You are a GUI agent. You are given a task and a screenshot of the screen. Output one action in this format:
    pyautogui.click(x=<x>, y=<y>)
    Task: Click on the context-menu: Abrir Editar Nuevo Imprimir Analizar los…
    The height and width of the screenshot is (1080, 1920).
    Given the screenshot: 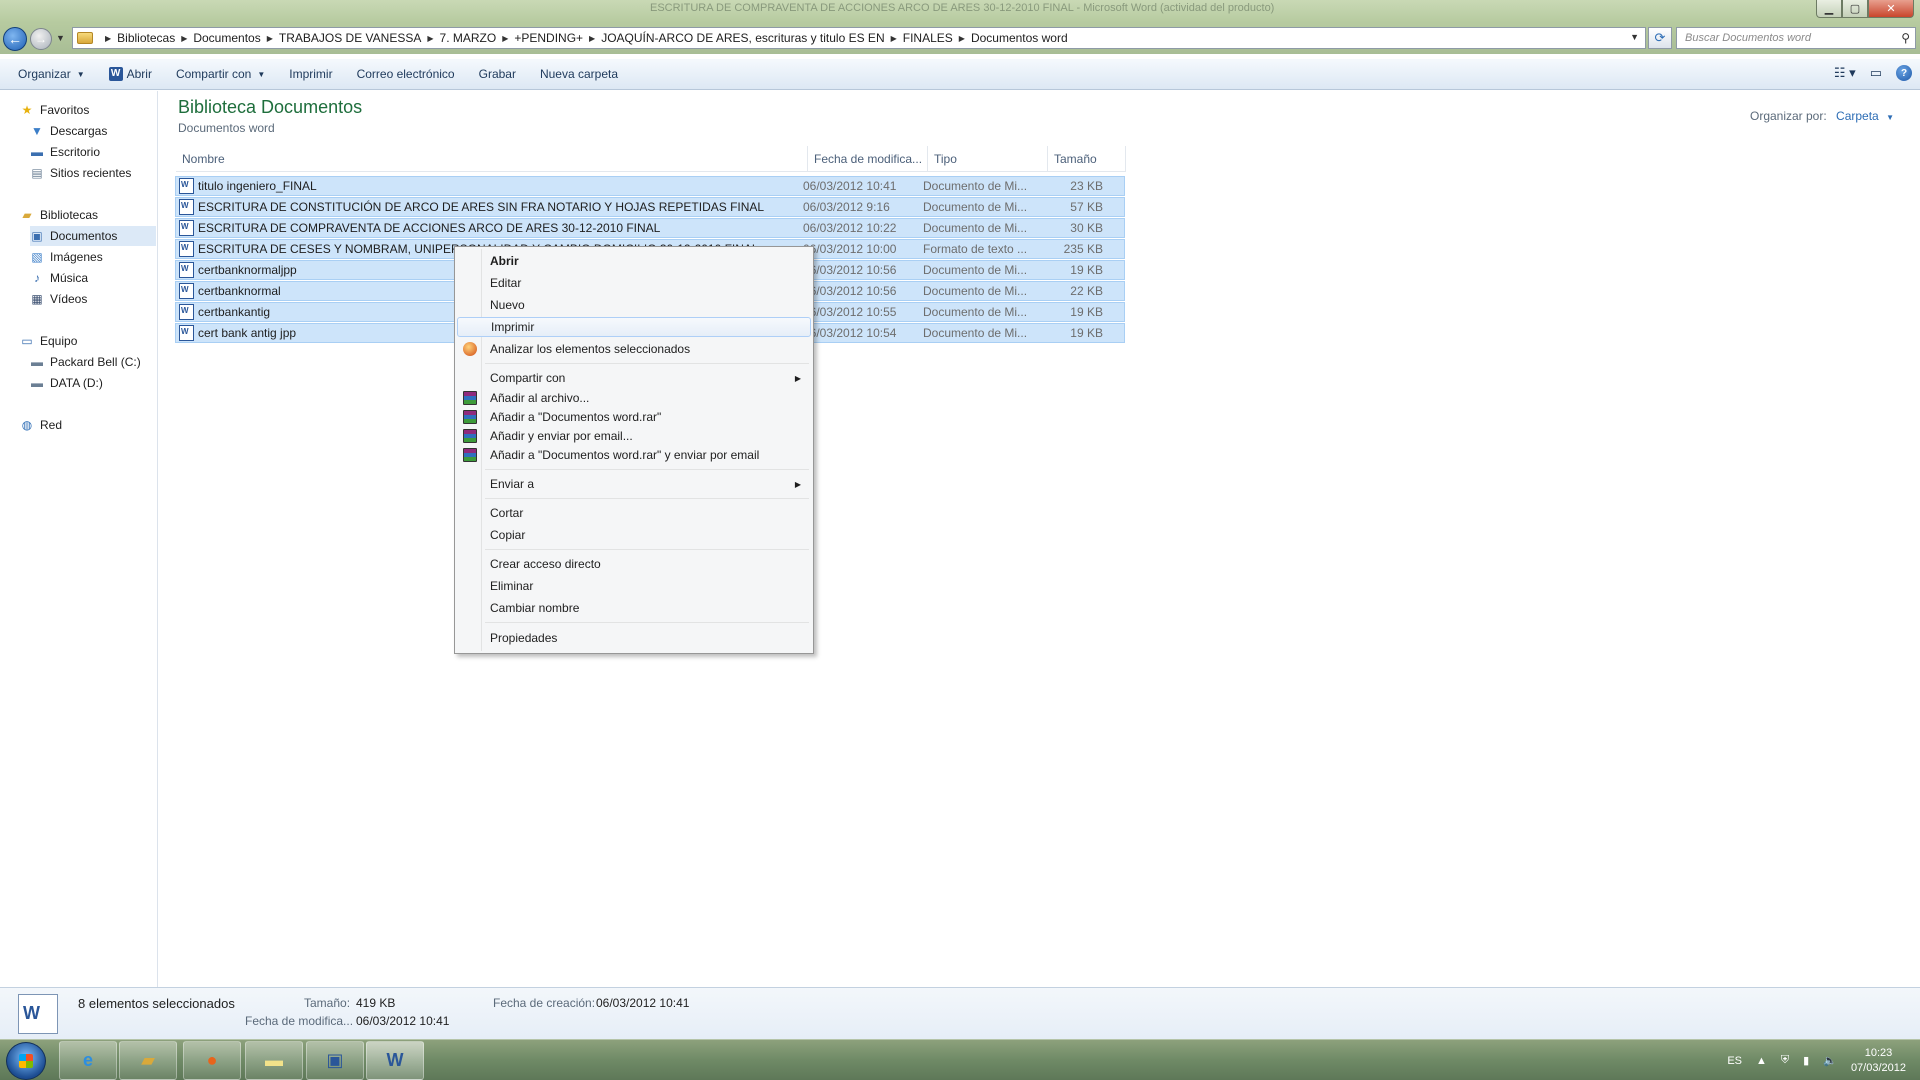 What is the action you would take?
    pyautogui.click(x=634, y=450)
    